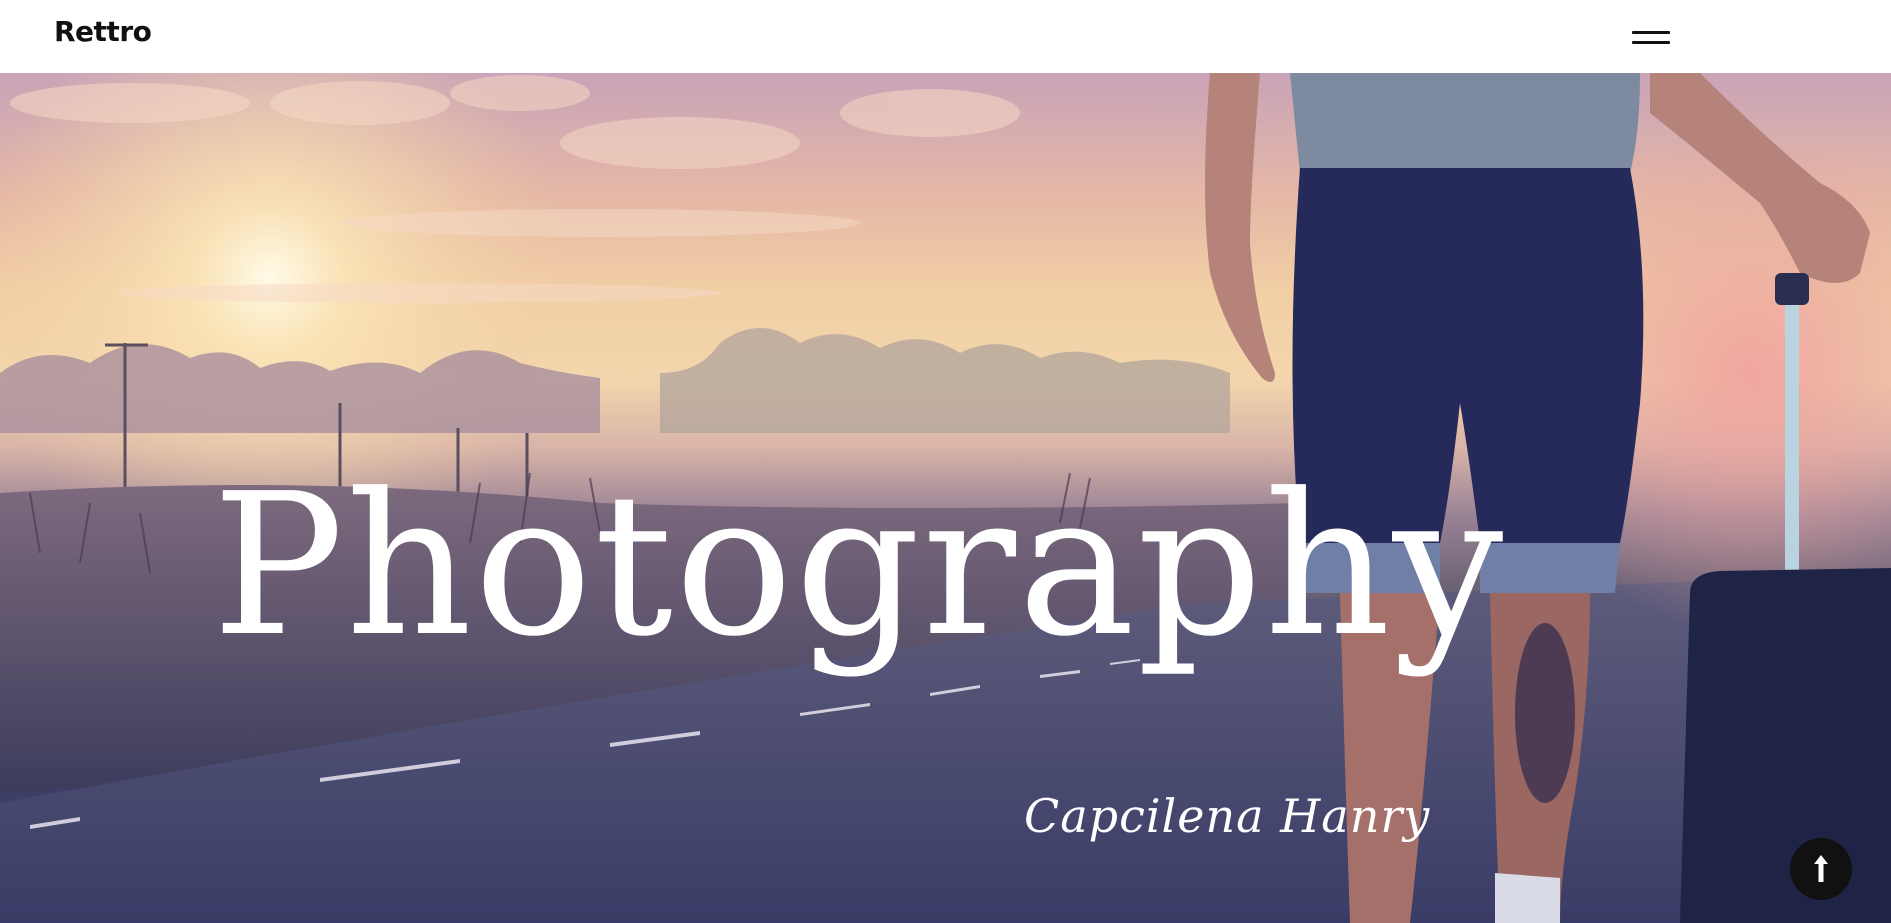  Describe the element at coordinates (1227, 816) in the screenshot. I see `signature-text: Capcilena Hanry` at that location.